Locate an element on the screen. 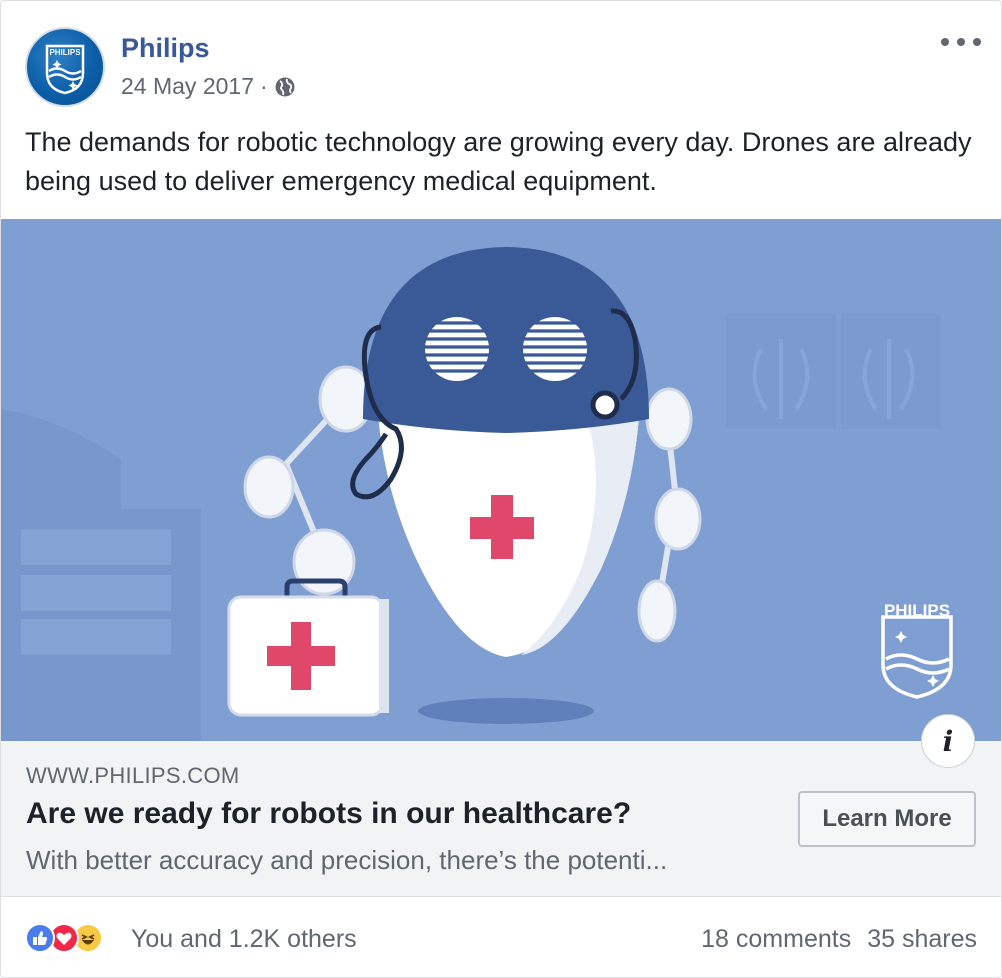  avatar-logo-text: PHILIPS is located at coordinates (65, 52).